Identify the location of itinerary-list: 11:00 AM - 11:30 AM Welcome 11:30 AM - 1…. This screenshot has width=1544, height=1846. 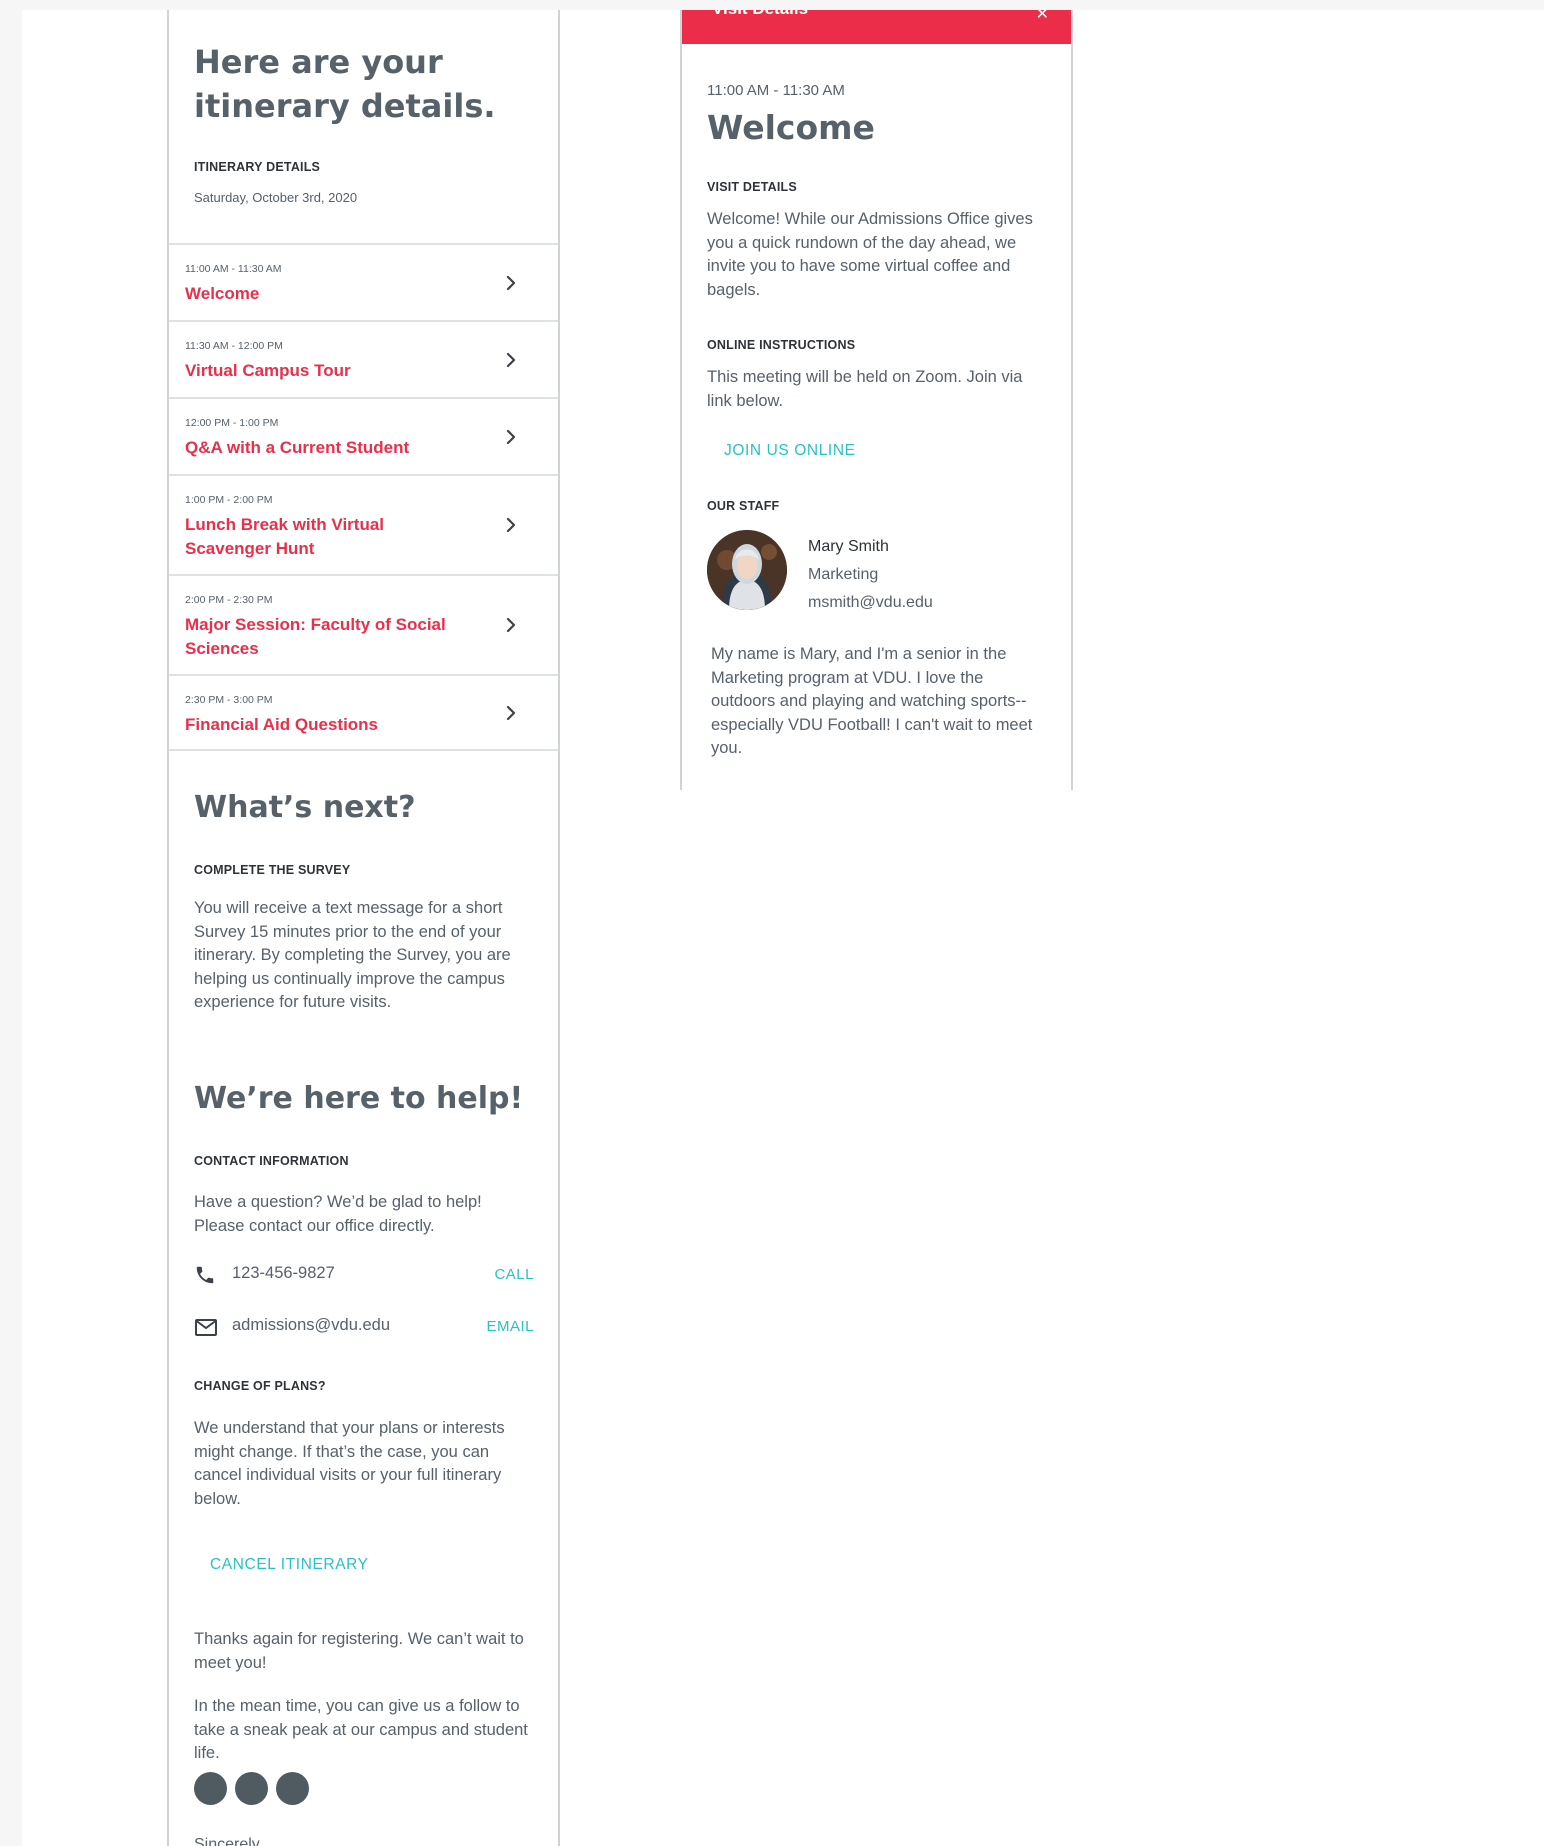
(363, 497).